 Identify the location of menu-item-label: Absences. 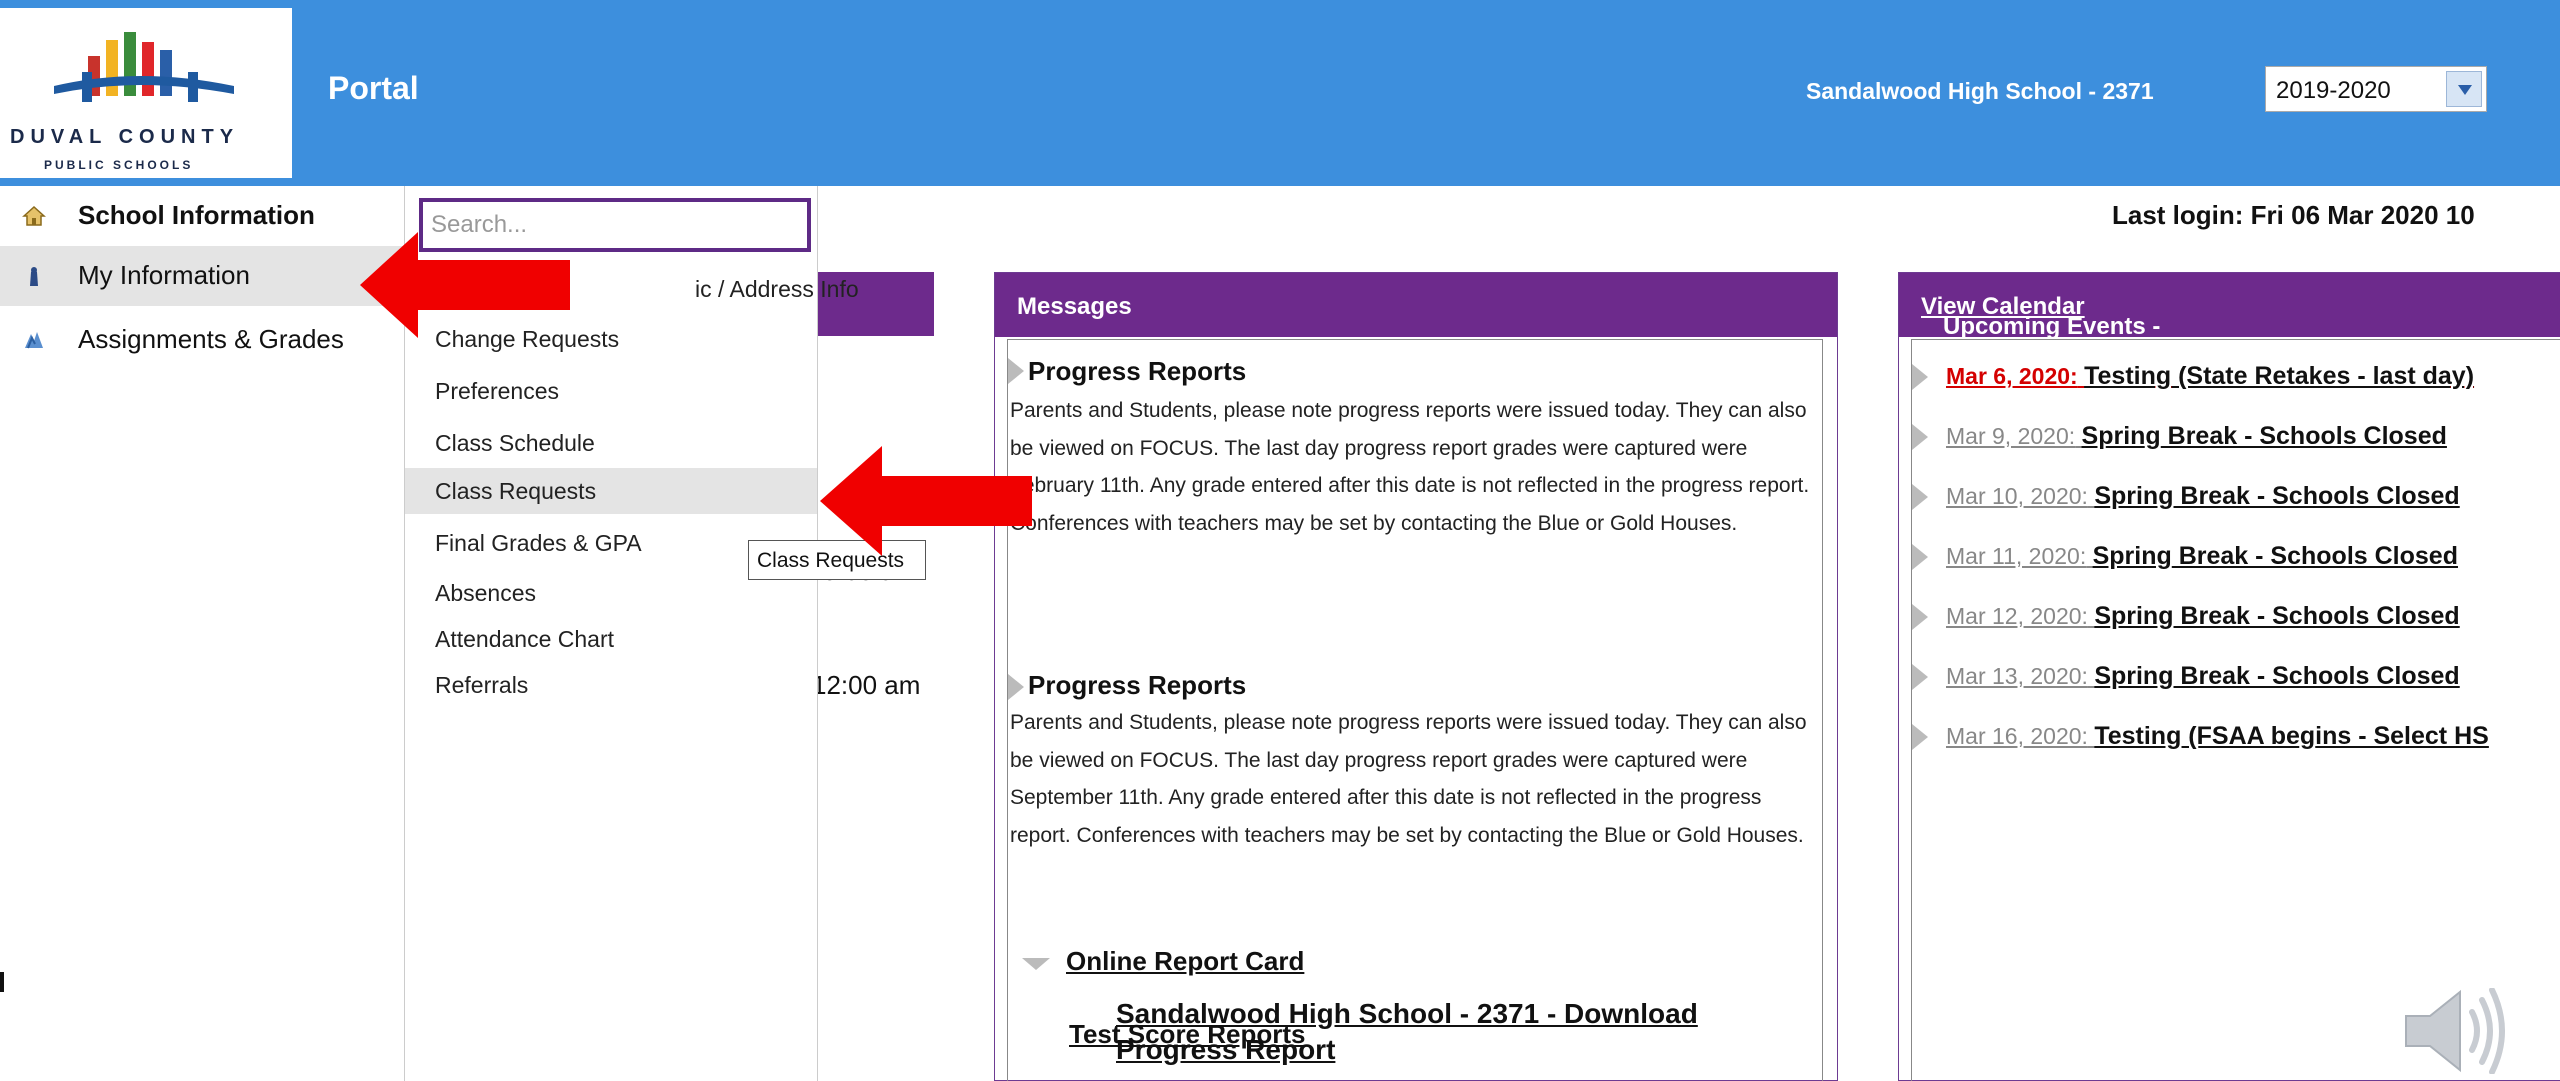
(486, 593).